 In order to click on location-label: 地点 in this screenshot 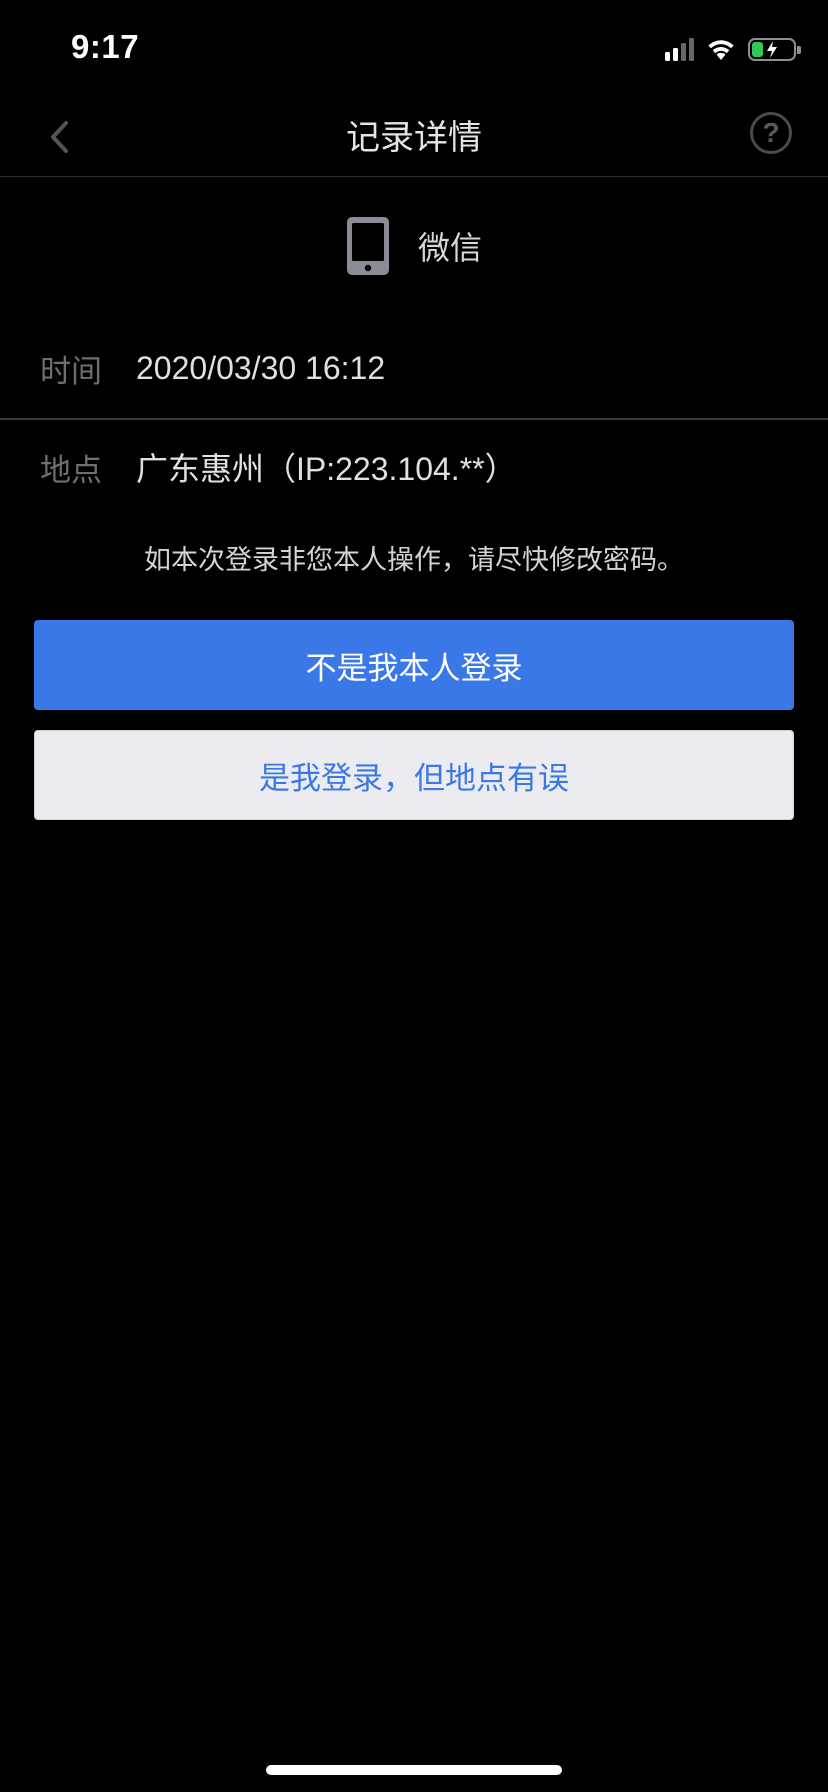, I will do `click(71, 470)`.